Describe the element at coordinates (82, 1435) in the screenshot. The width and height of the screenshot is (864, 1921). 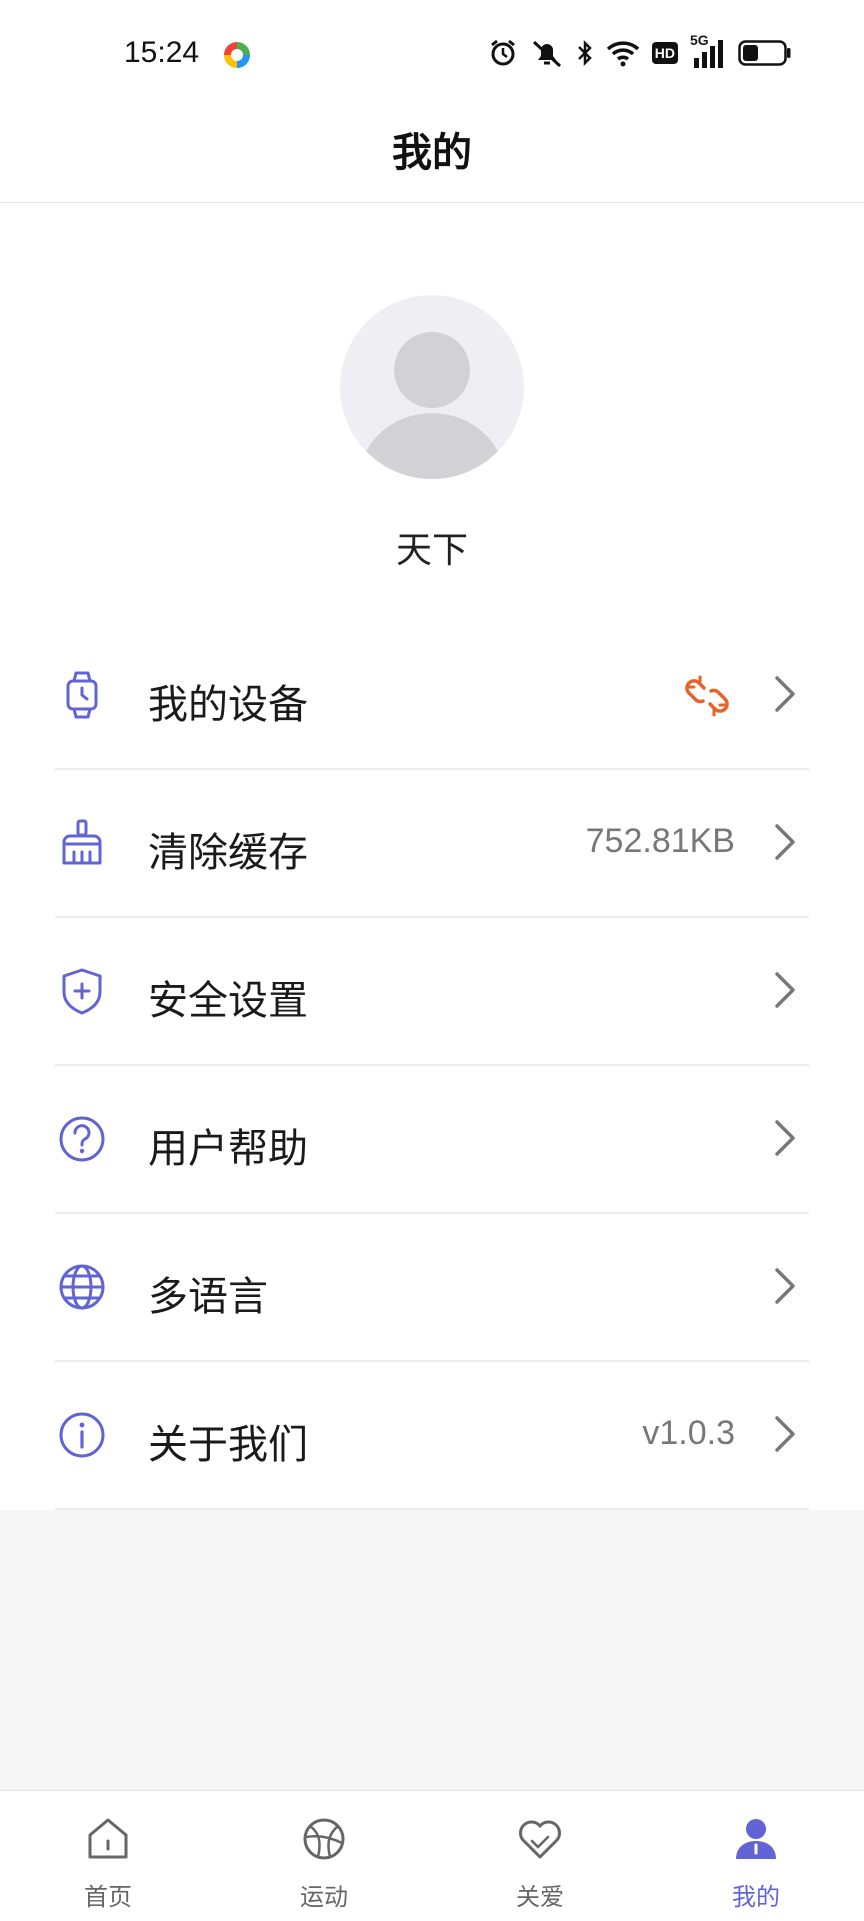
I see `info-circle-icon` at that location.